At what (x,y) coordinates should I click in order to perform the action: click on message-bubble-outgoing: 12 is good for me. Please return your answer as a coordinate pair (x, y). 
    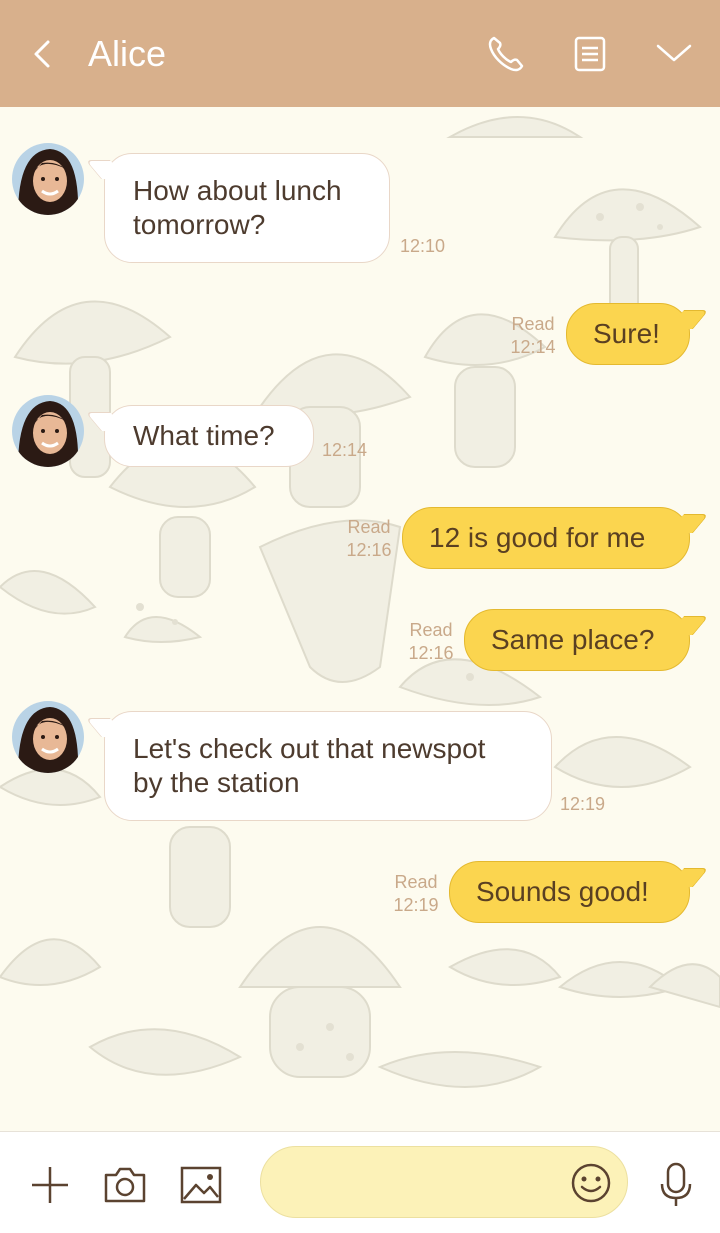
    Looking at the image, I should click on (546, 538).